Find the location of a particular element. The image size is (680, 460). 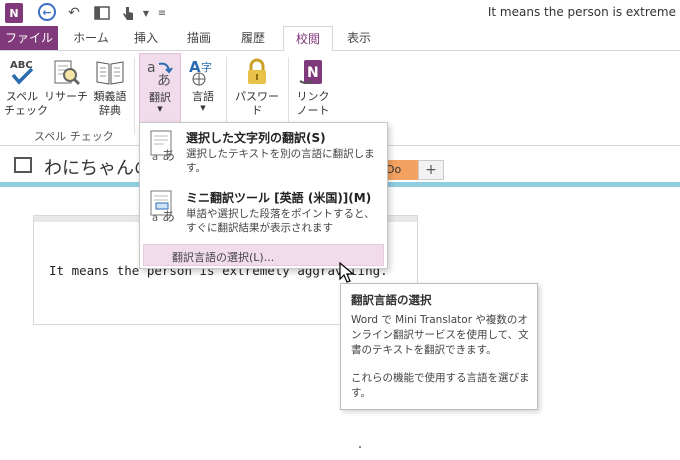

tooltip-title: 翻訳言語の選択 is located at coordinates (391, 300).